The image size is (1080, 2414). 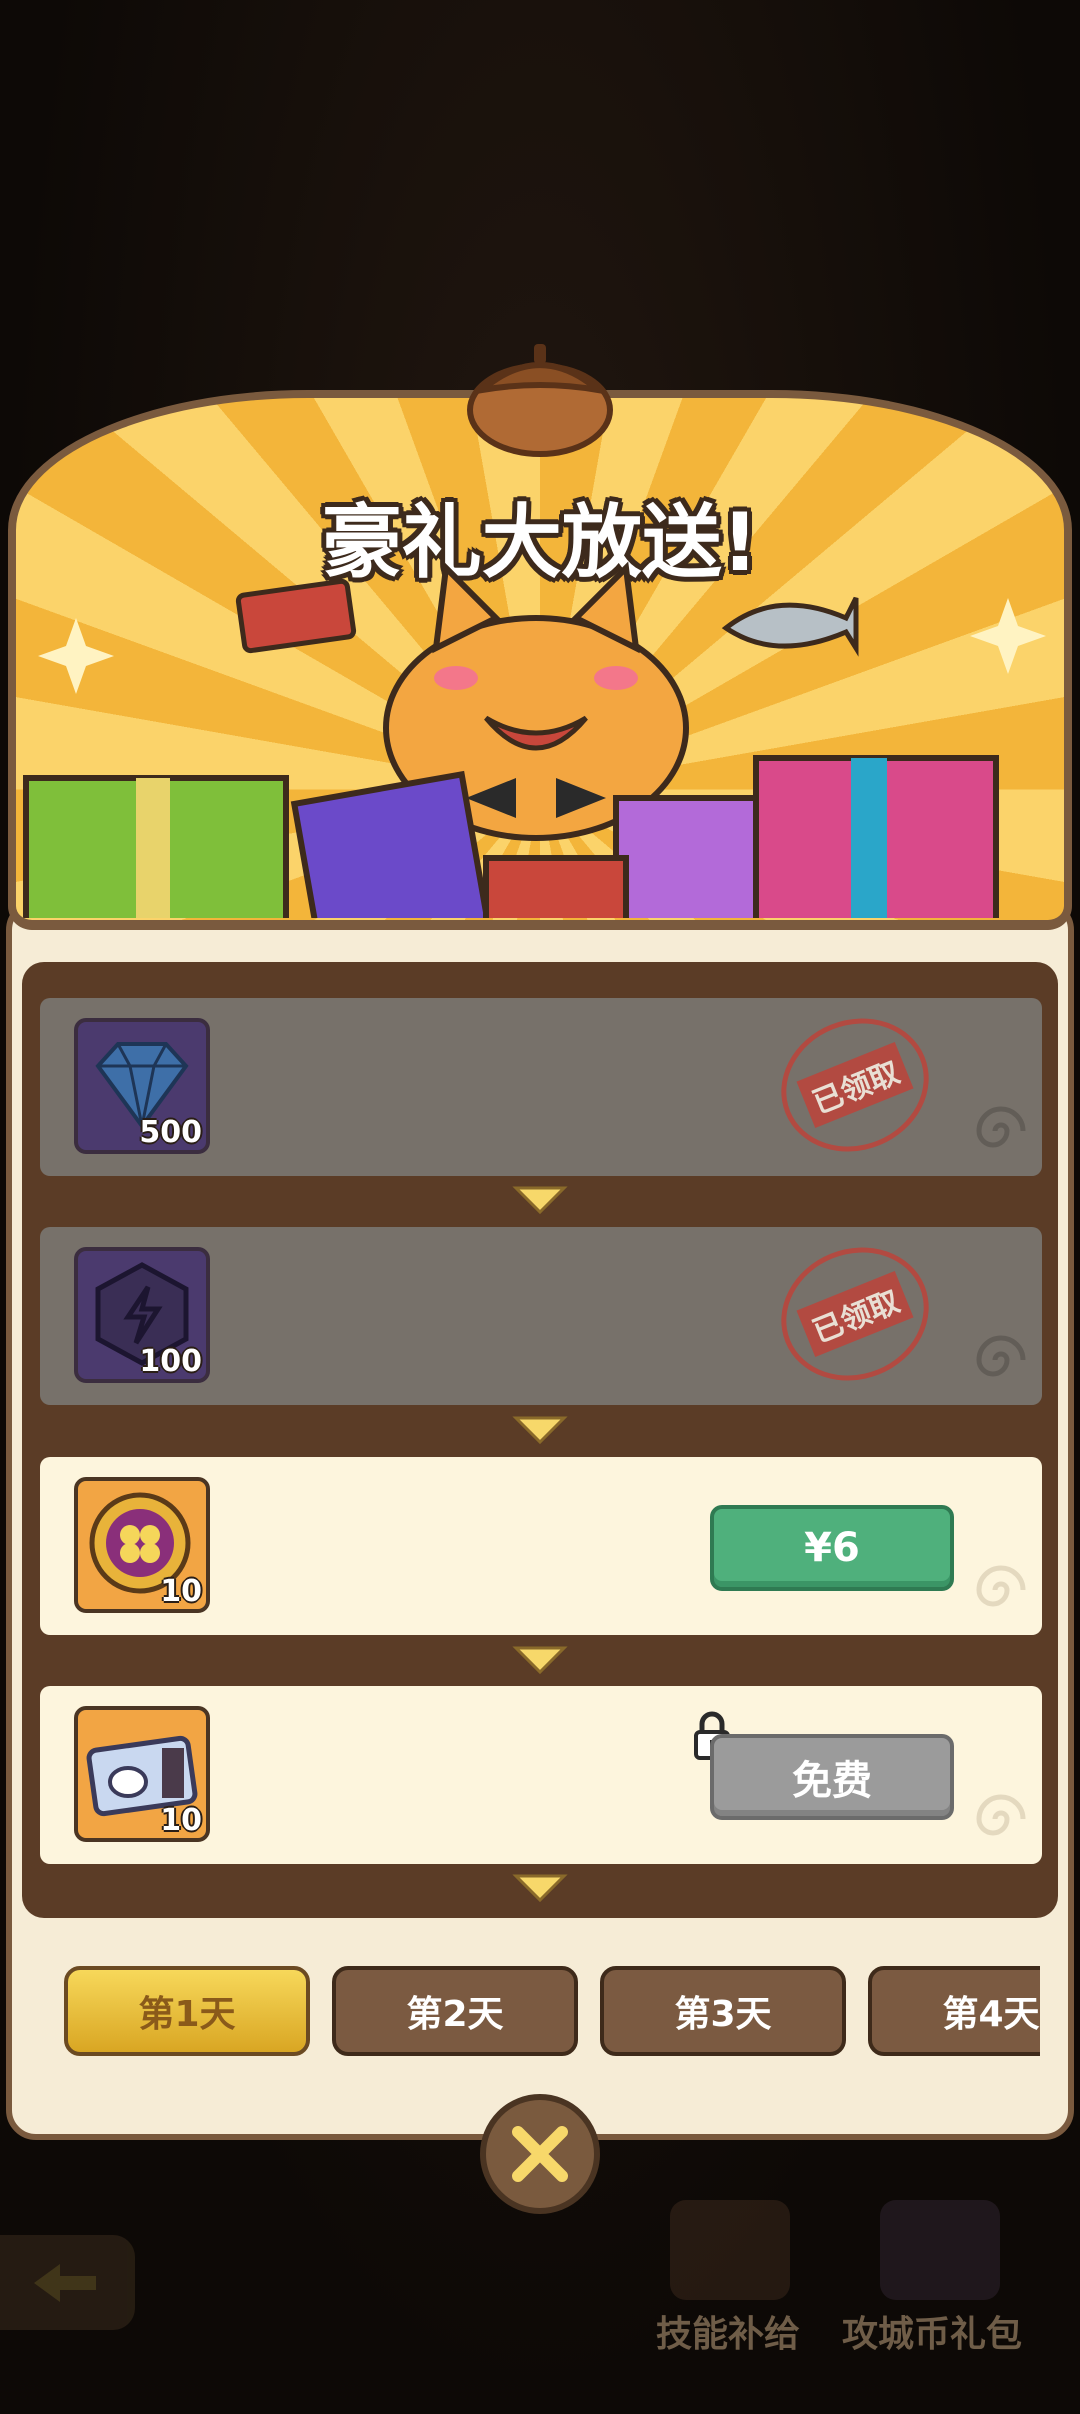 What do you see at coordinates (142, 1774) in the screenshot?
I see `rabbit-ticket-icon: 10` at bounding box center [142, 1774].